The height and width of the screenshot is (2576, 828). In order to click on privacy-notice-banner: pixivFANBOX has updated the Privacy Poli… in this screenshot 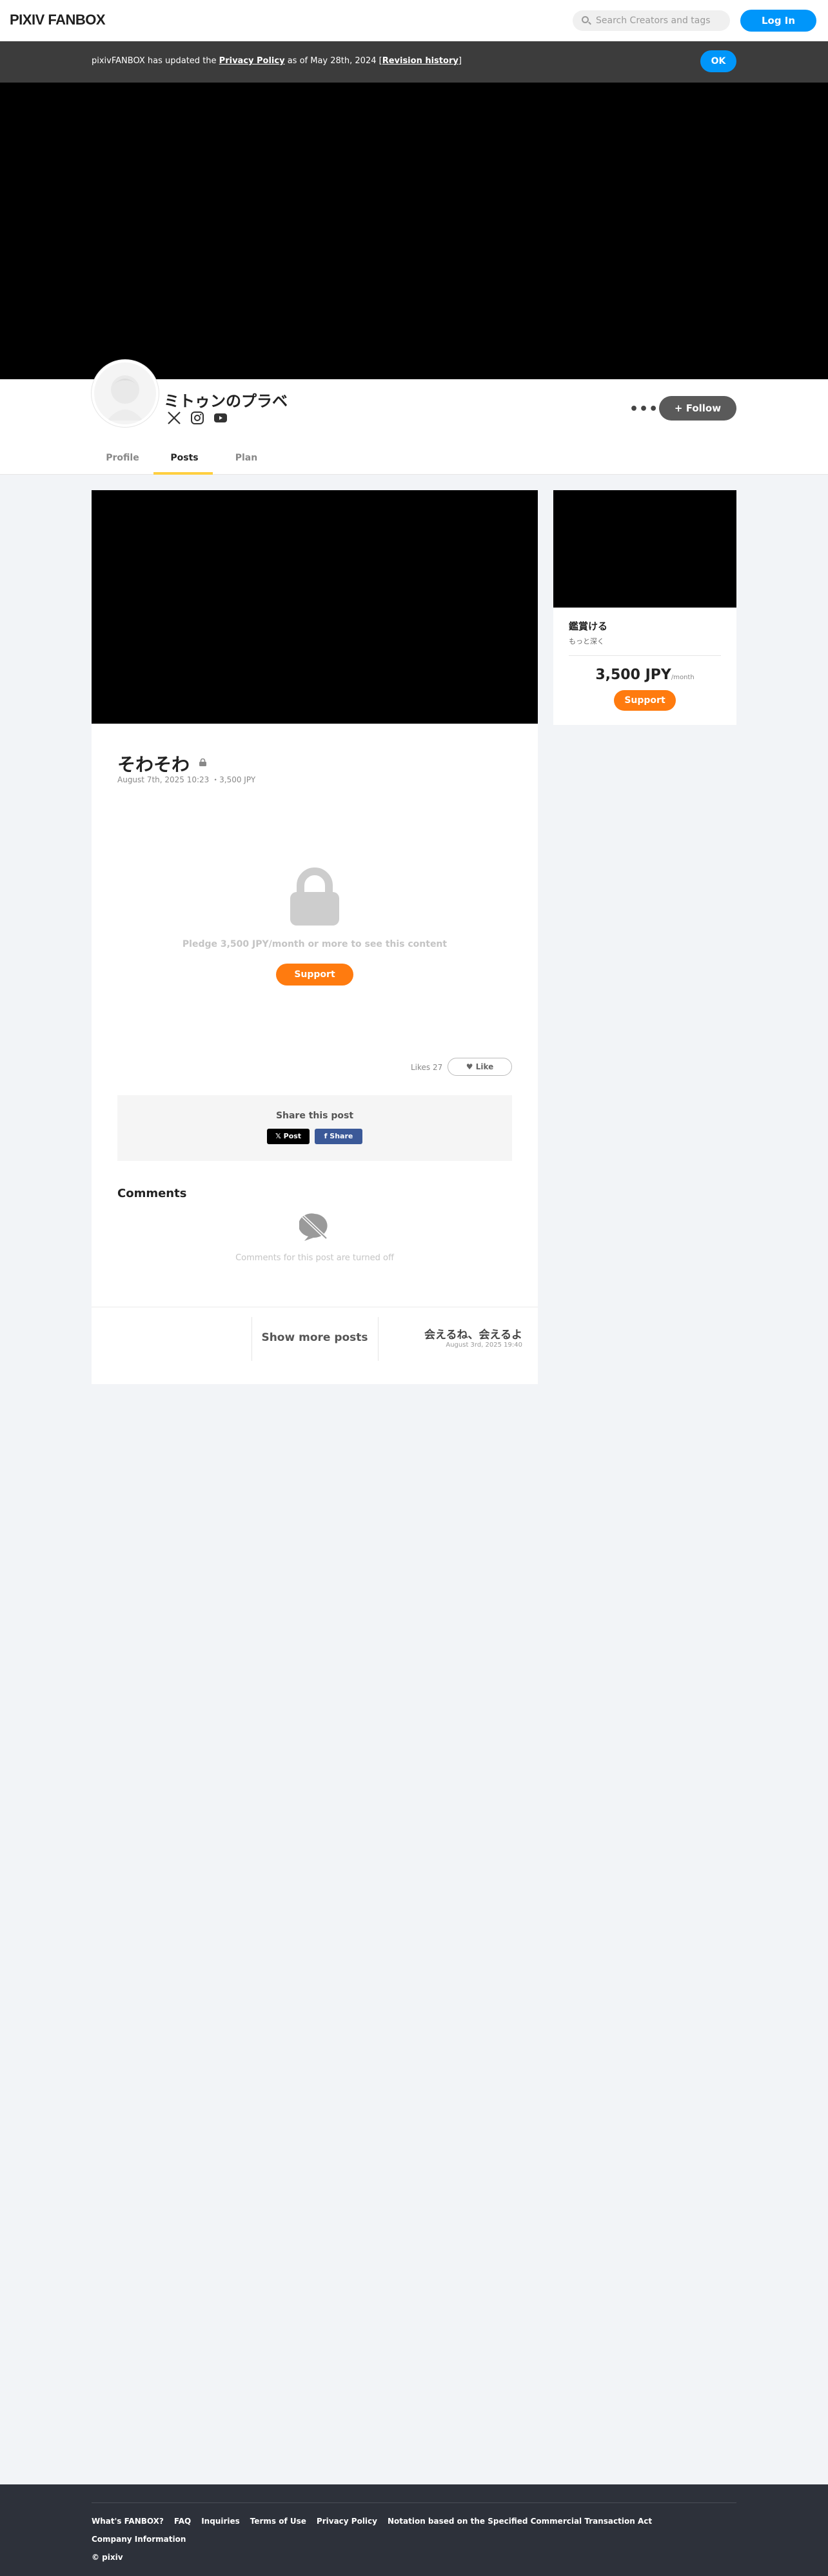, I will do `click(414, 62)`.